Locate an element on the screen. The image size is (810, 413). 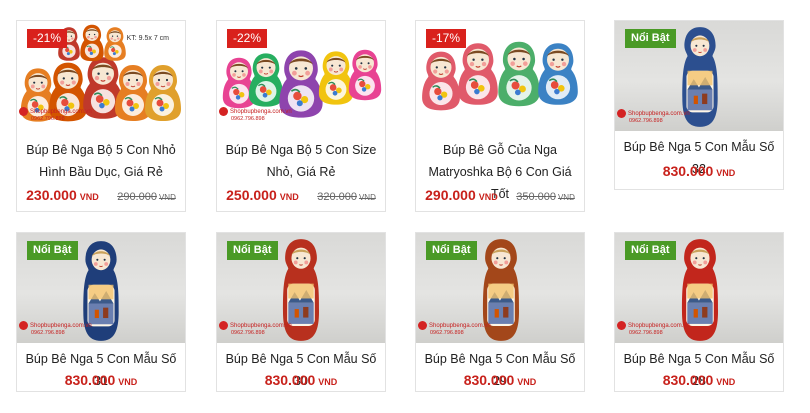
product-title-line2: Nhỏ, Giá Rẻ is located at coordinates (301, 172).